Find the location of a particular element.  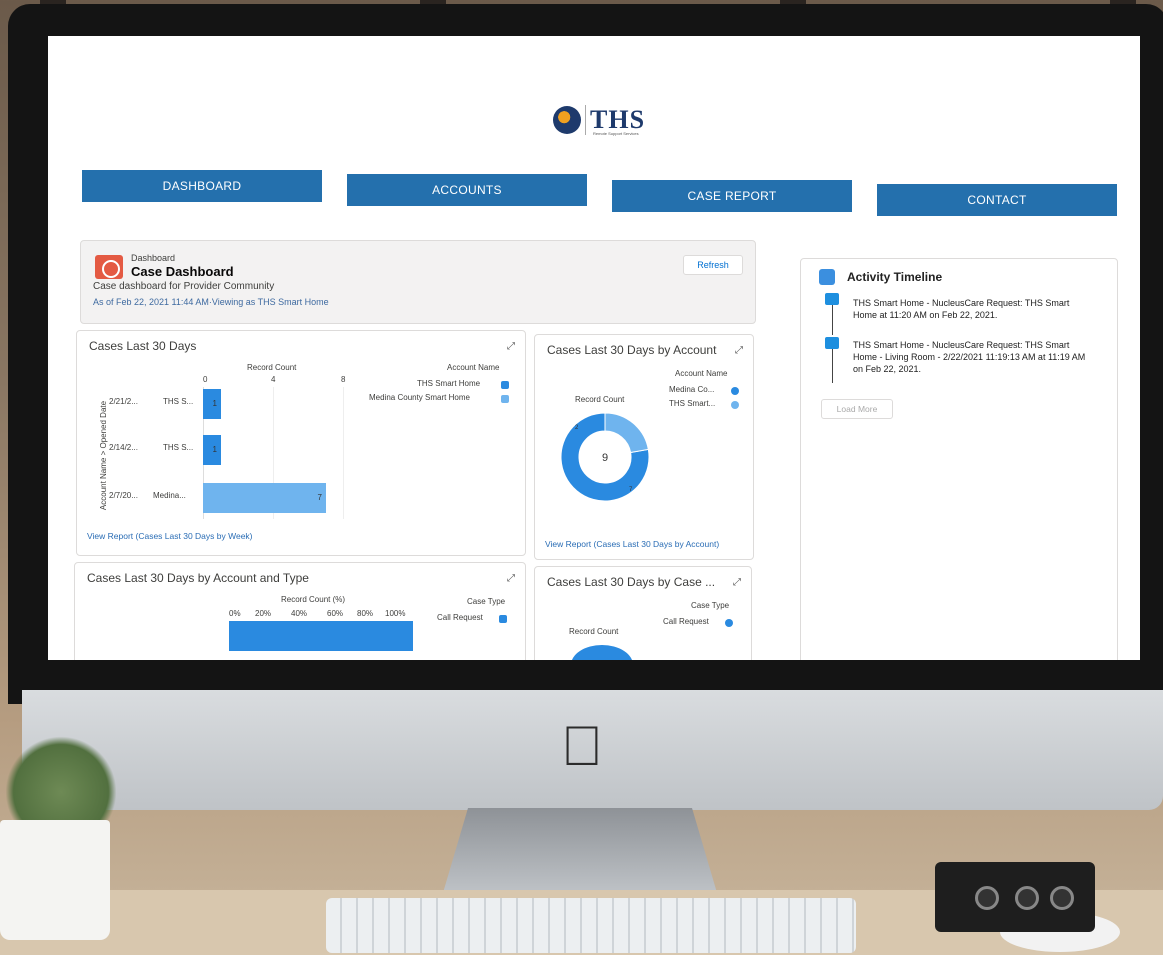

x-tick: 80% is located at coordinates (365, 613).